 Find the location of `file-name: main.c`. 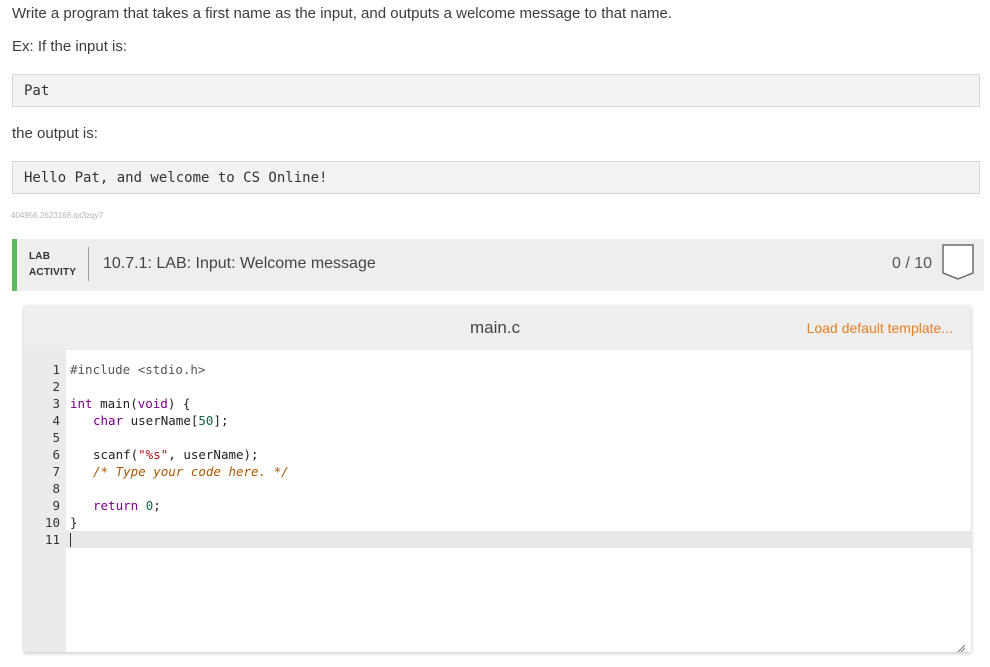

file-name: main.c is located at coordinates (495, 327).